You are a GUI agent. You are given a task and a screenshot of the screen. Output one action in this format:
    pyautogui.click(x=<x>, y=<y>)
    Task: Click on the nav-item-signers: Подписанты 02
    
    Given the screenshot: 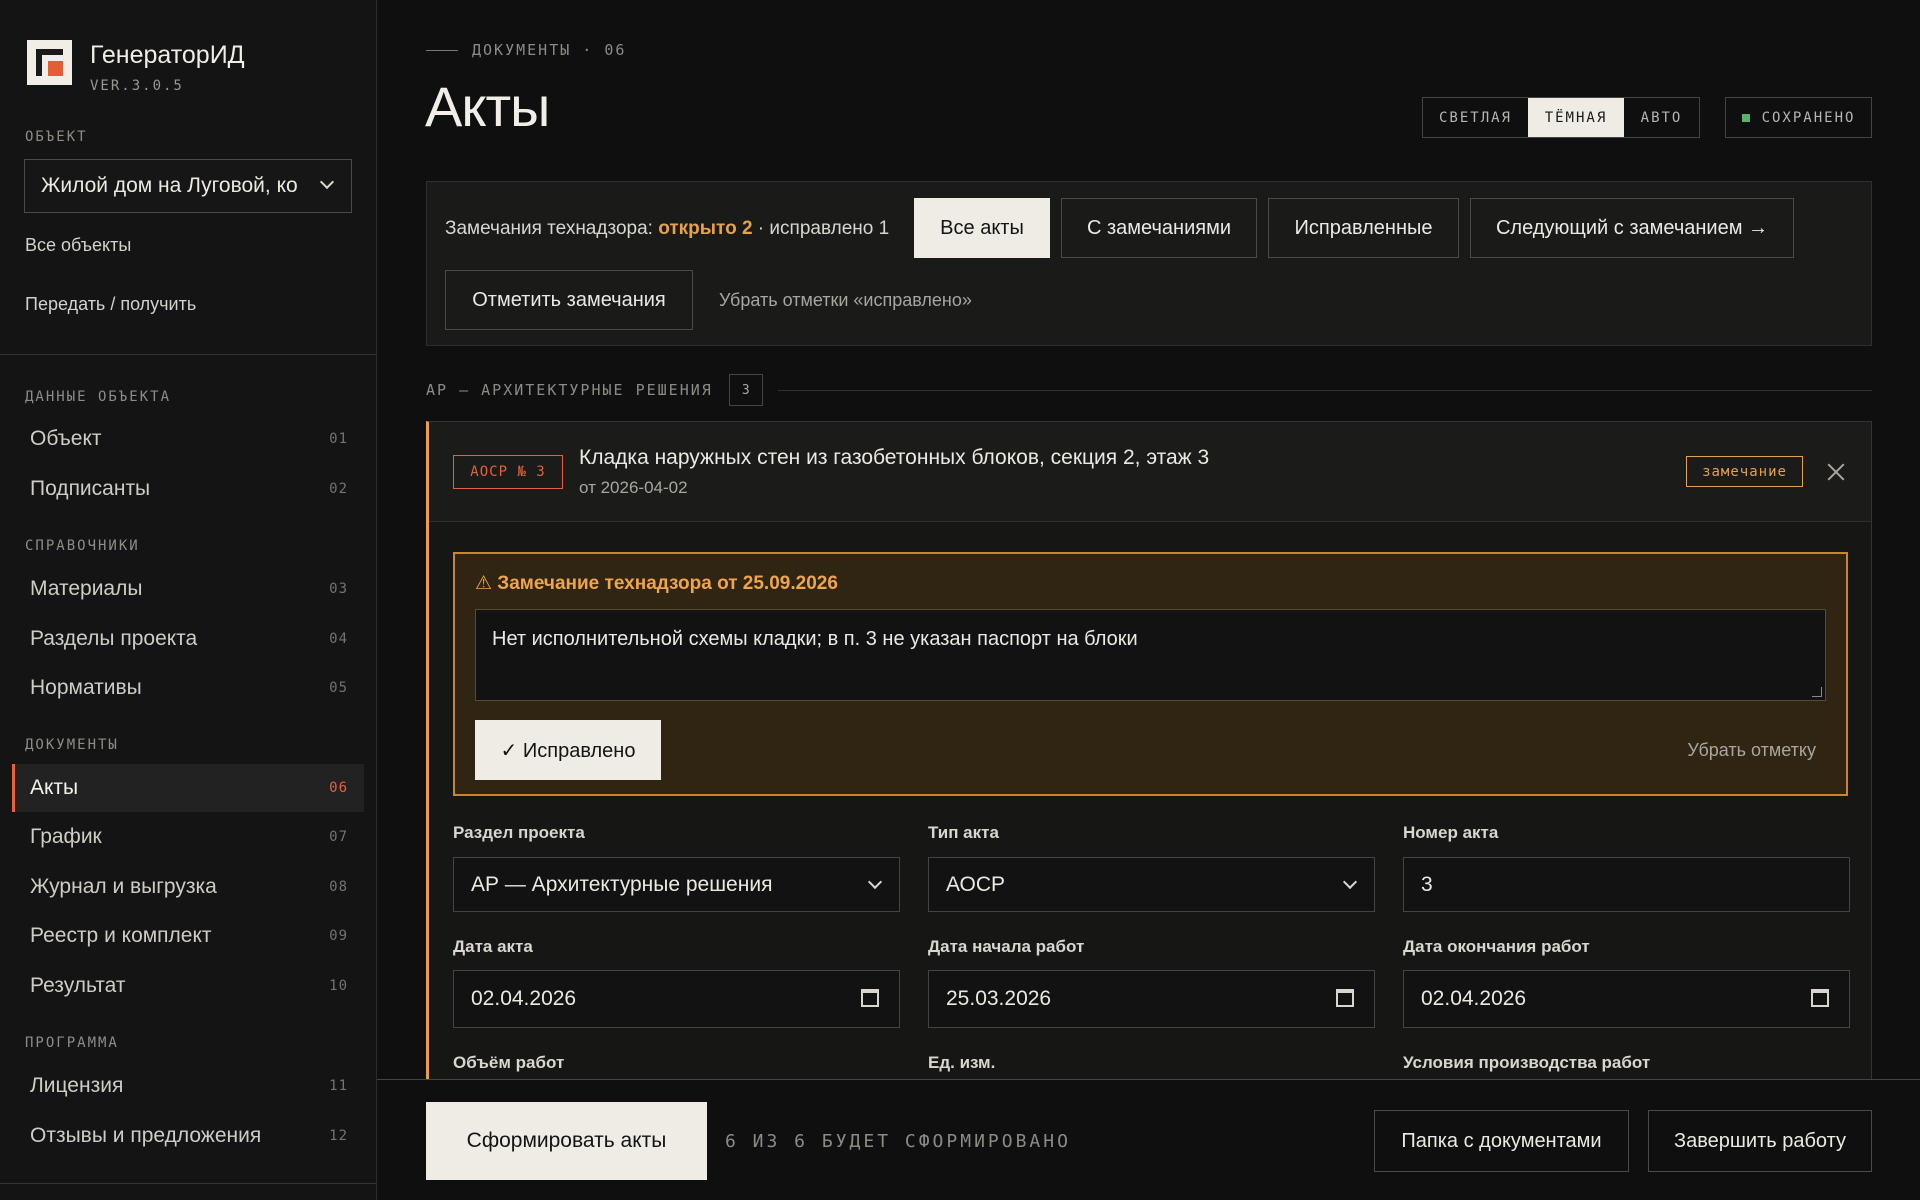 What is the action you would take?
    pyautogui.click(x=188, y=489)
    